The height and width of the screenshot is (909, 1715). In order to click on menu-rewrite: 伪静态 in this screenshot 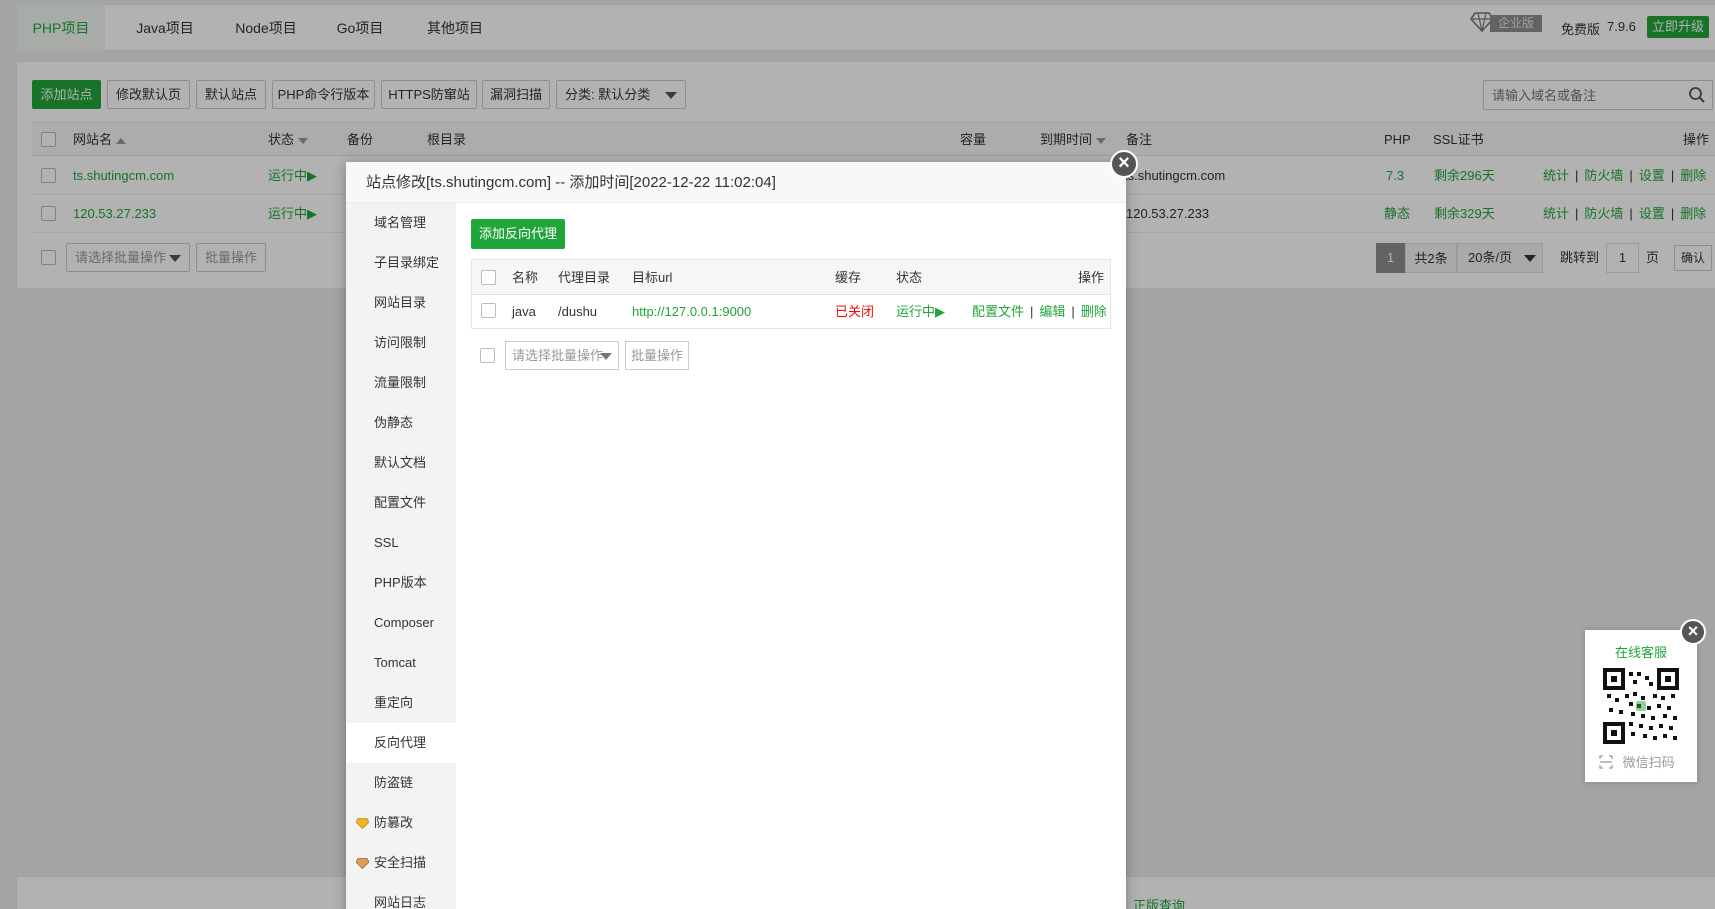, I will do `click(401, 423)`.